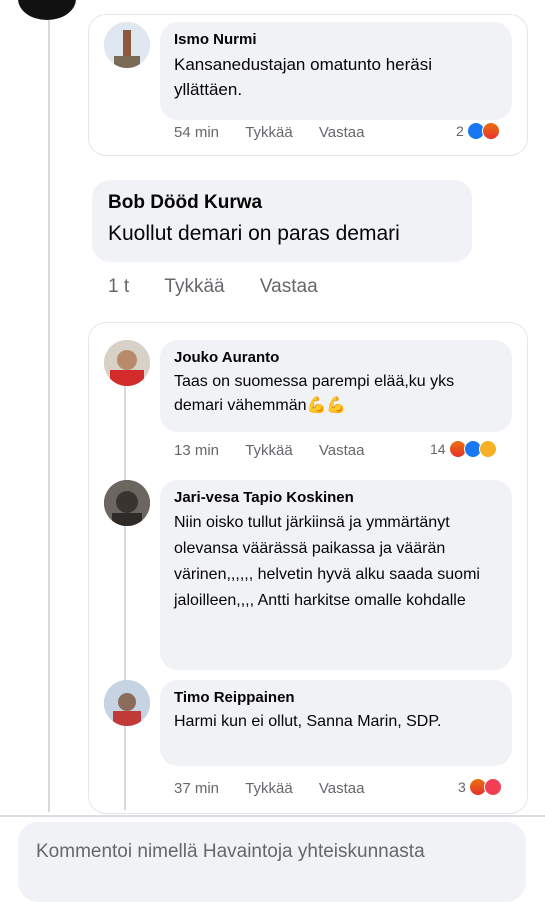 This screenshot has height=902, width=545. I want to click on comment-timestamp: 1 t, so click(118, 287).